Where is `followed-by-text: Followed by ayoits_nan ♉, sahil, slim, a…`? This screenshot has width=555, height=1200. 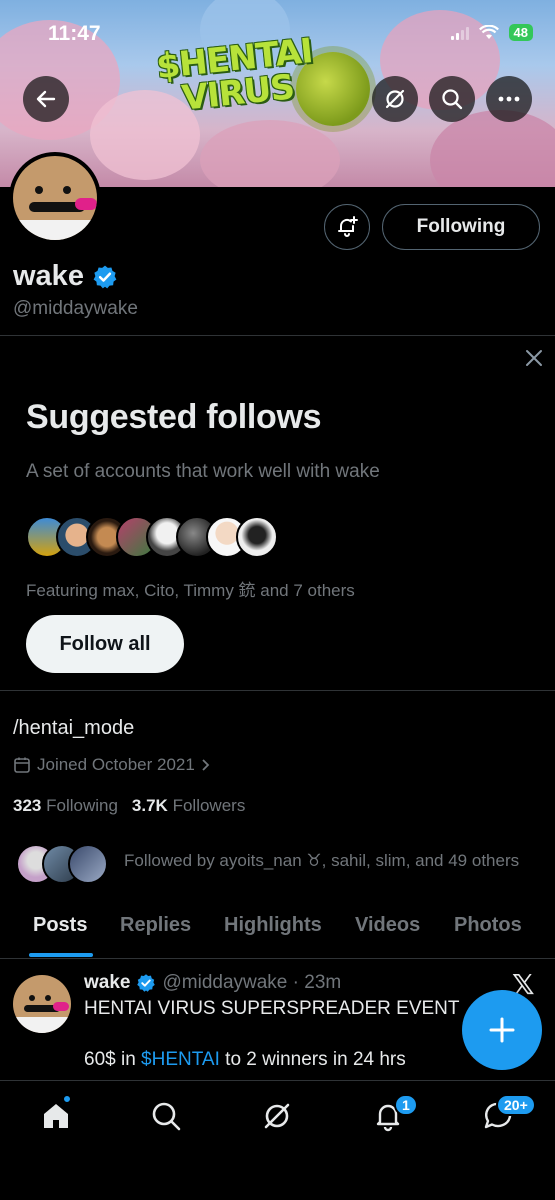
followed-by-text: Followed by ayoits_nan ♉, sahil, slim, a… is located at coordinates (321, 861).